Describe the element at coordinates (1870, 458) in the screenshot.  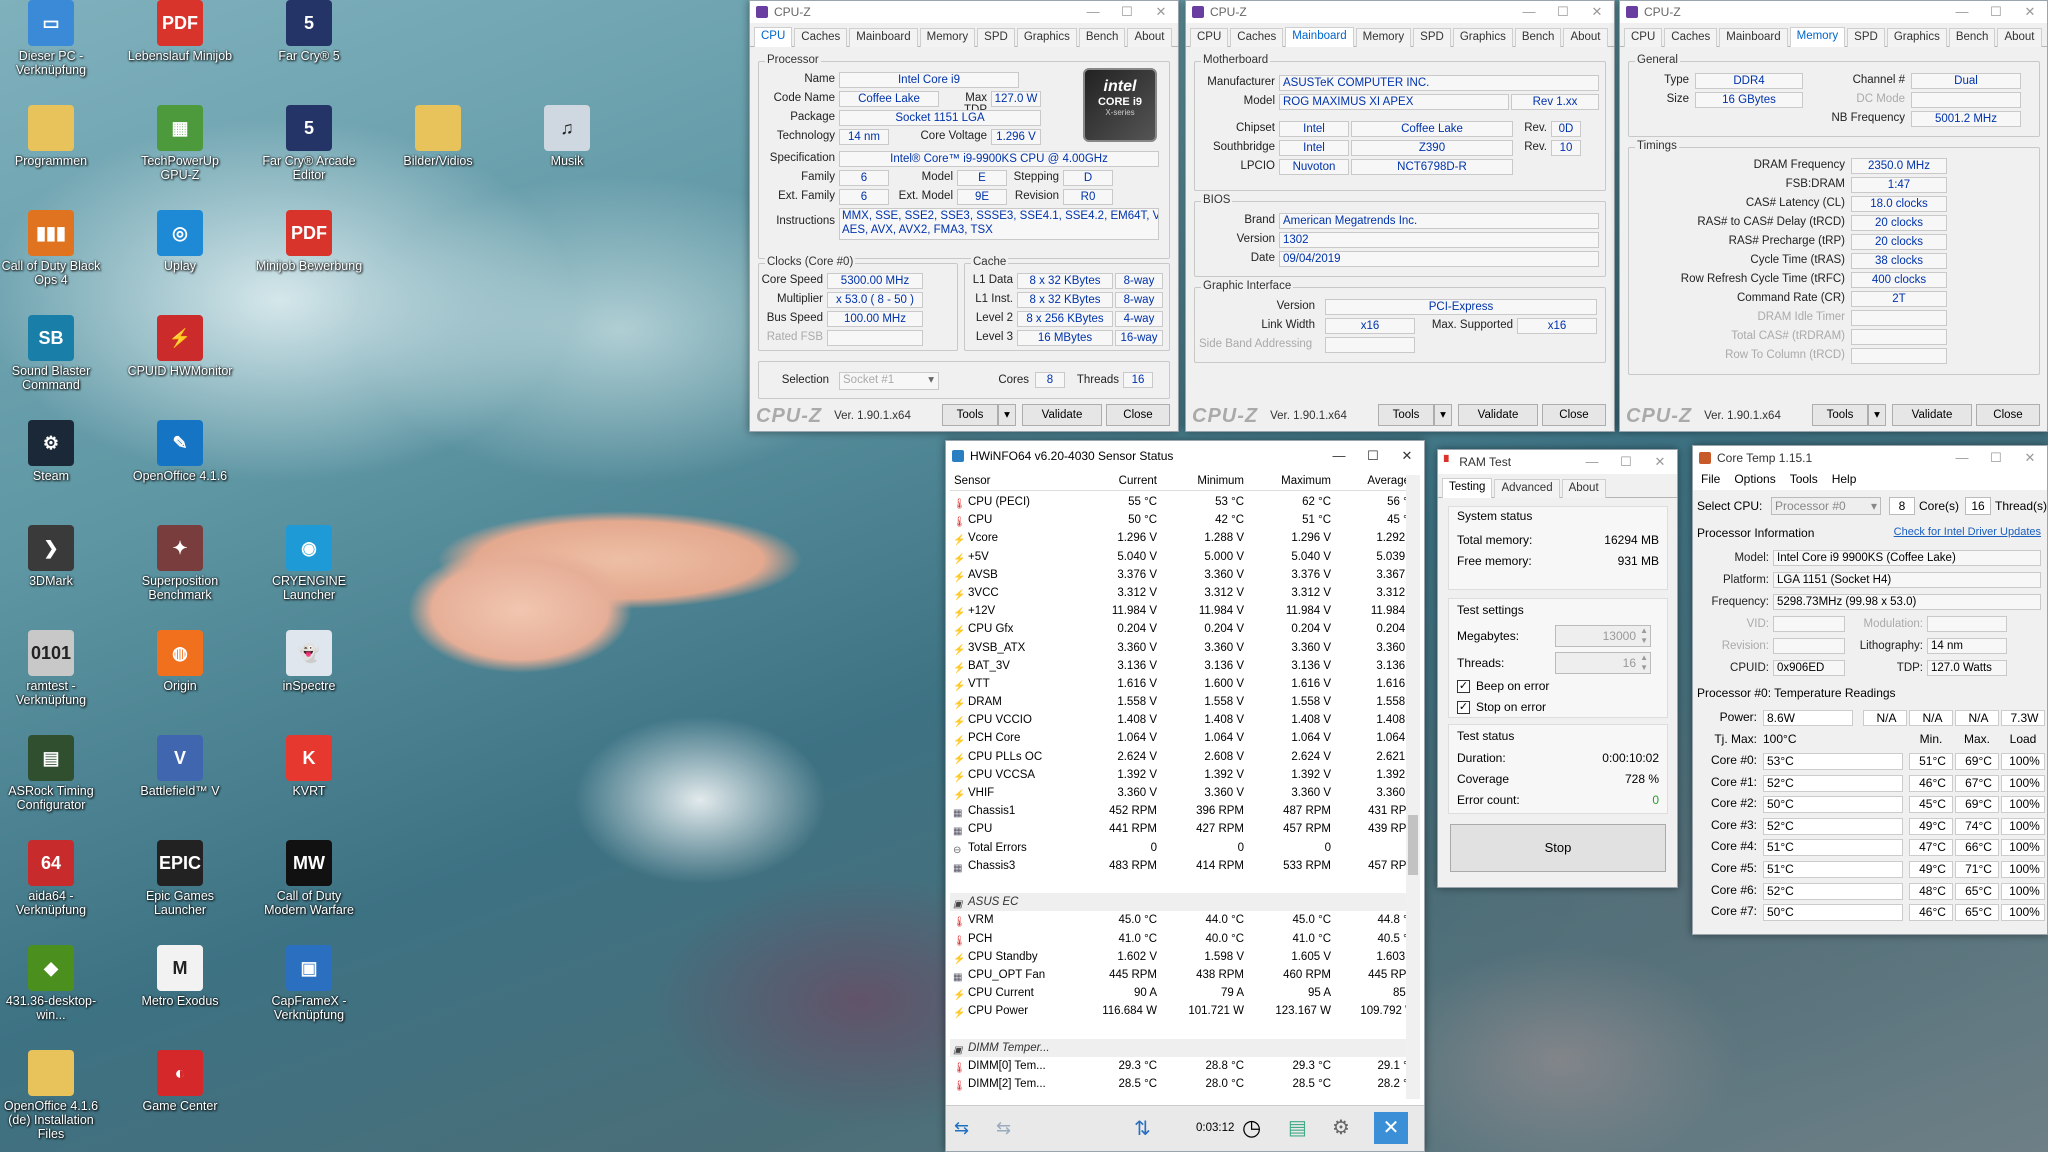
I see `title-bar: Core Temp 1.15.1 — ☐ ✕` at that location.